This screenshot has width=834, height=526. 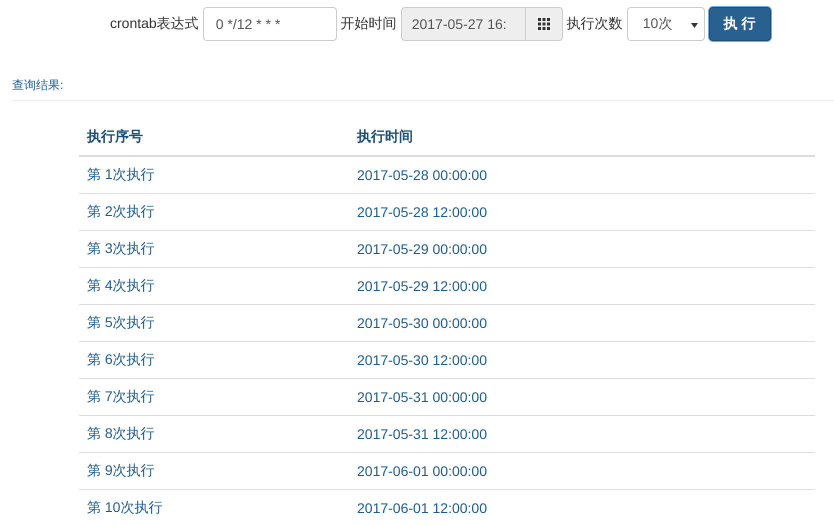 What do you see at coordinates (594, 23) in the screenshot?
I see `field-label: 执行次数` at bounding box center [594, 23].